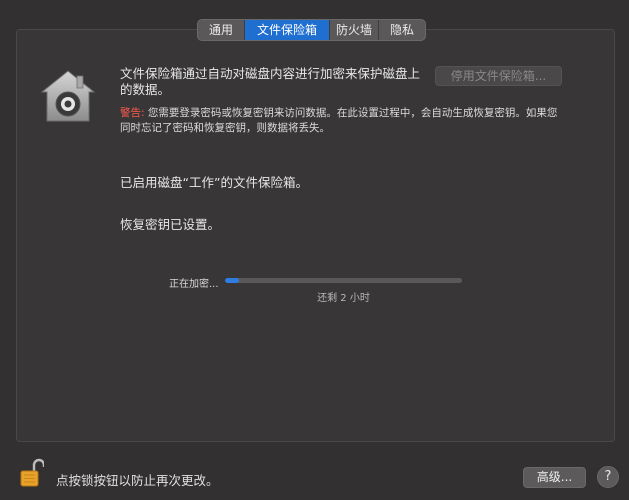 Image resolution: width=629 pixels, height=500 pixels. What do you see at coordinates (32, 473) in the screenshot?
I see `unlocked-padlock-icon` at bounding box center [32, 473].